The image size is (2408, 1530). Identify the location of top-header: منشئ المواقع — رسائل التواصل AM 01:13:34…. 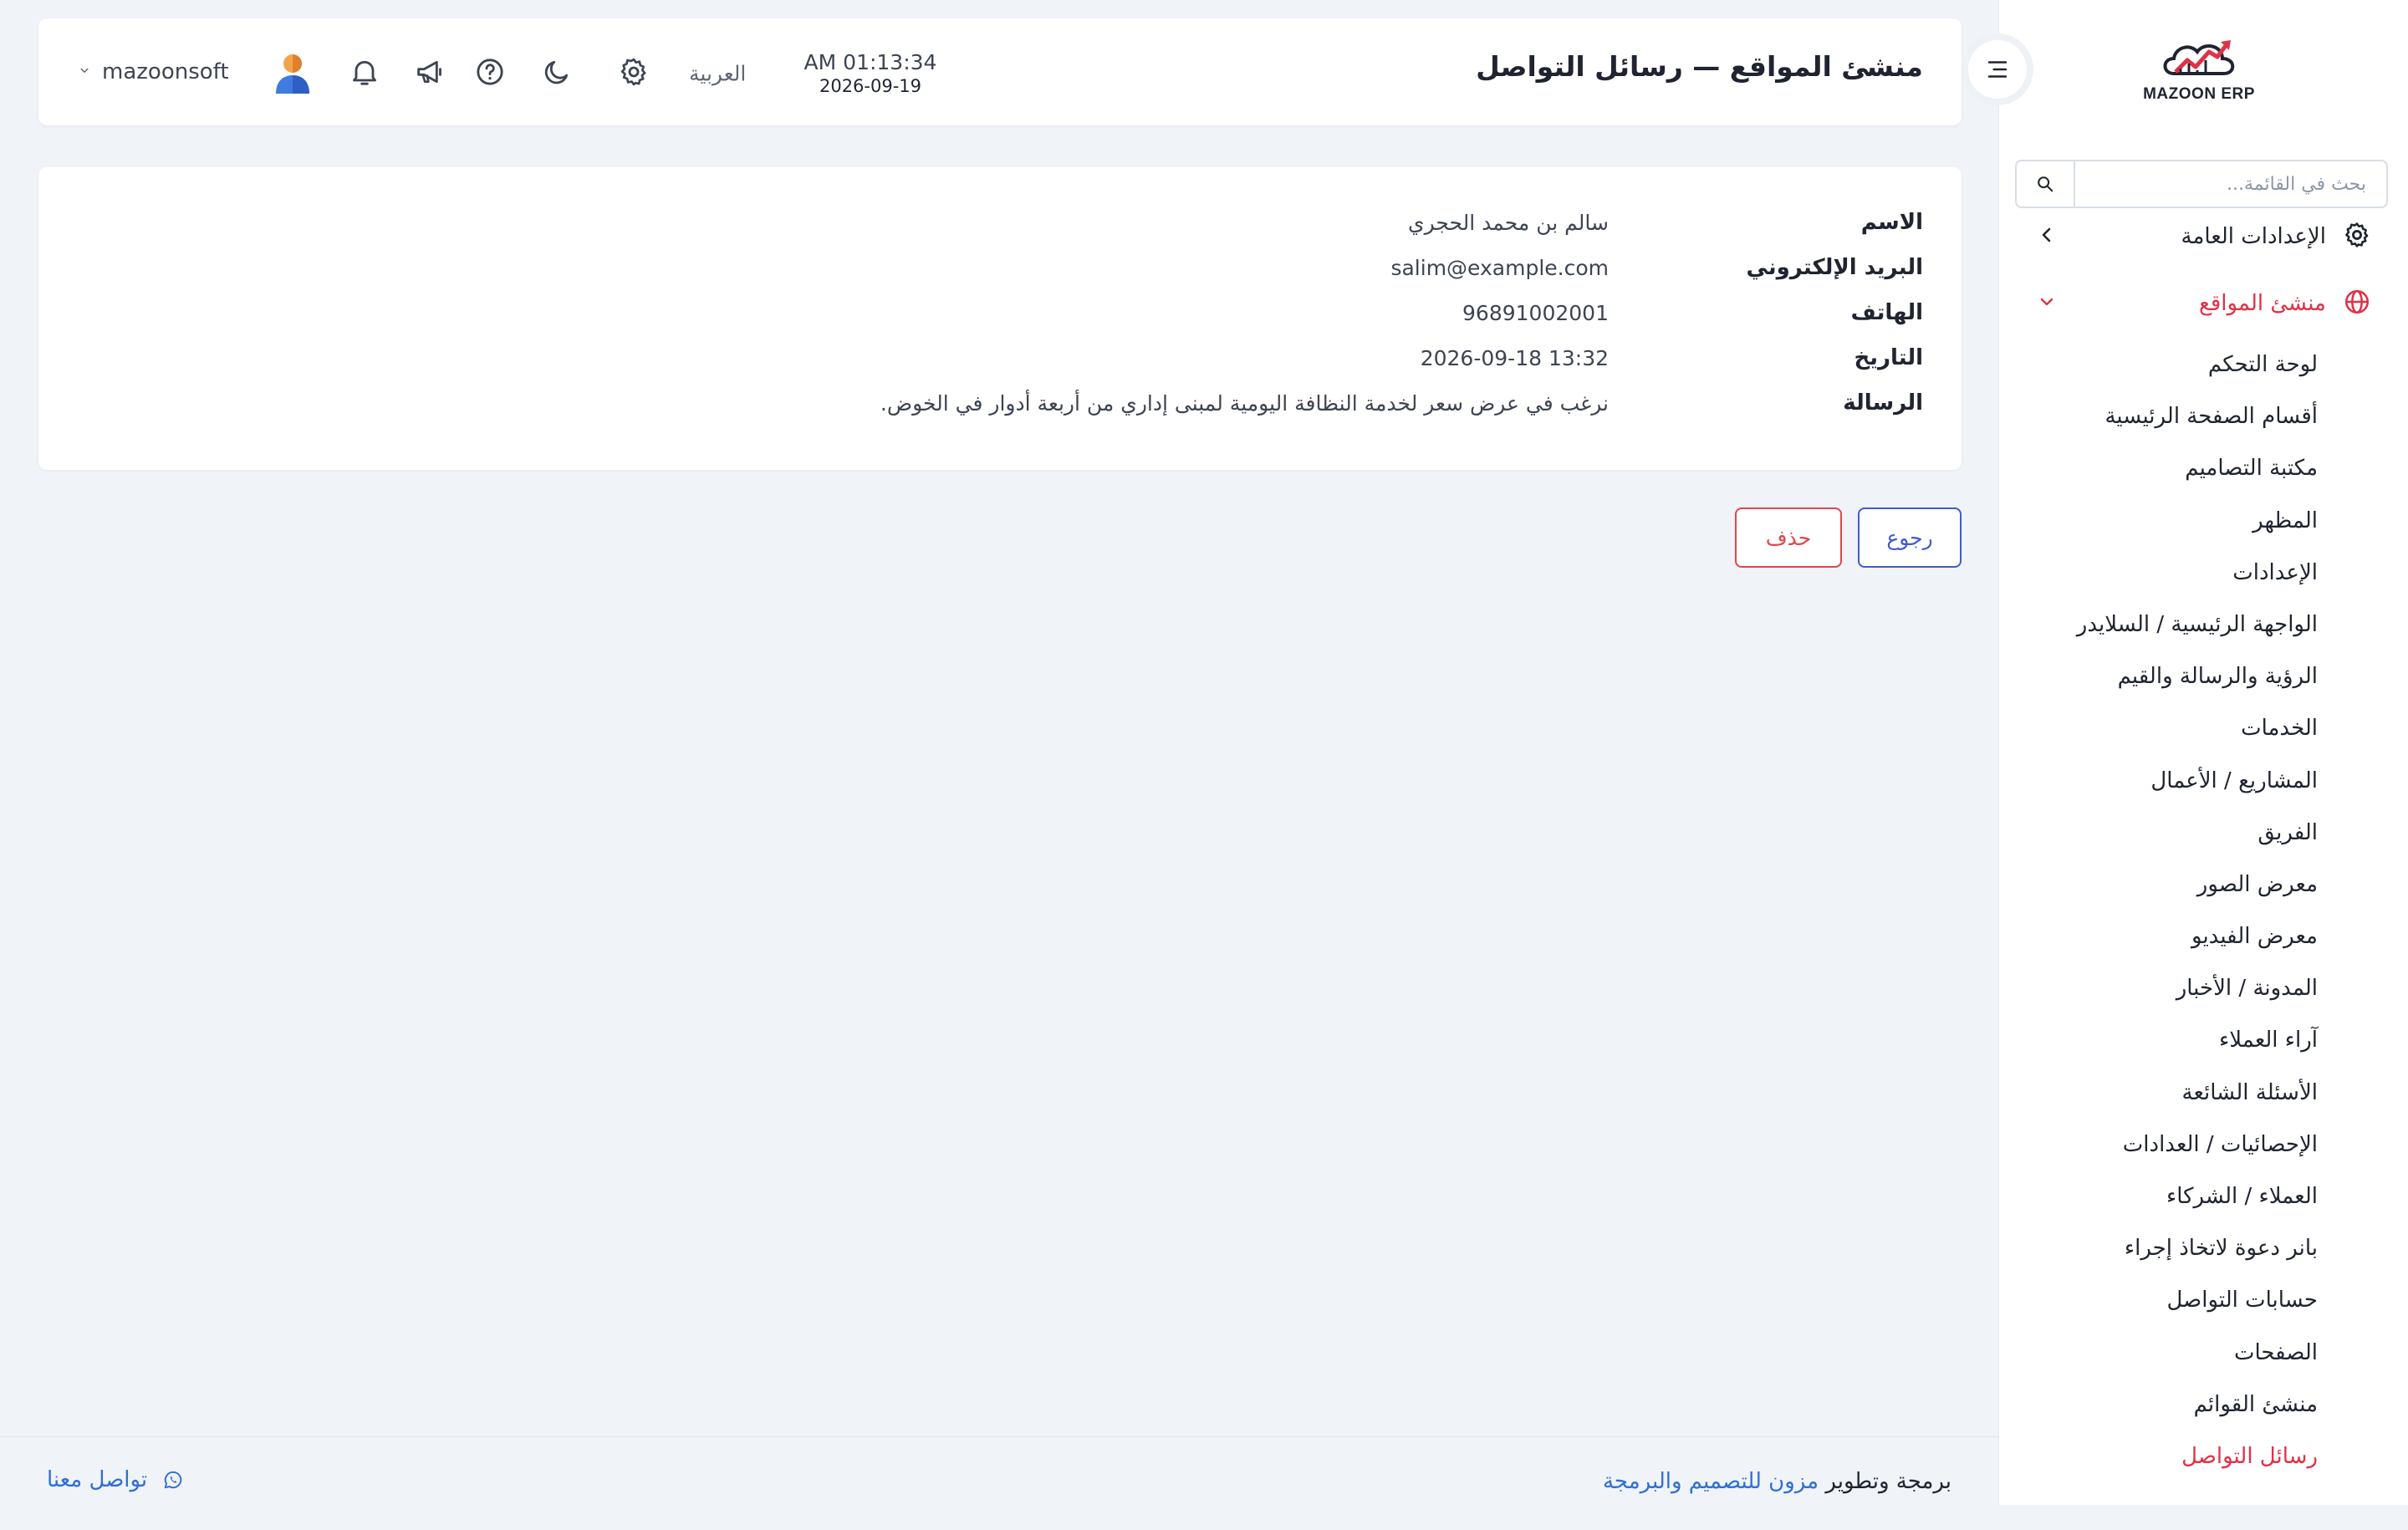
(1000, 71).